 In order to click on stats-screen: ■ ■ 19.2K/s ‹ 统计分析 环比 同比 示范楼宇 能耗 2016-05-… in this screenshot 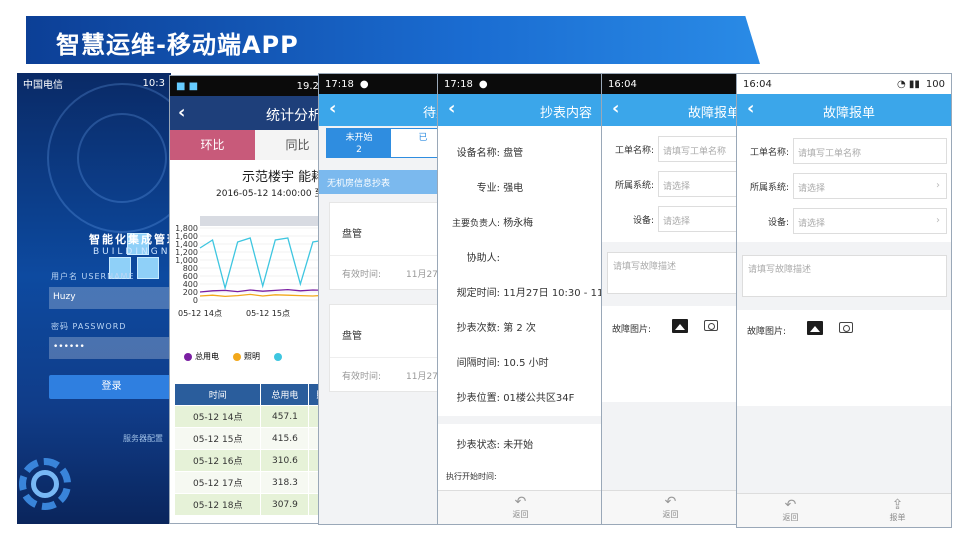, I will do `click(255, 299)`.